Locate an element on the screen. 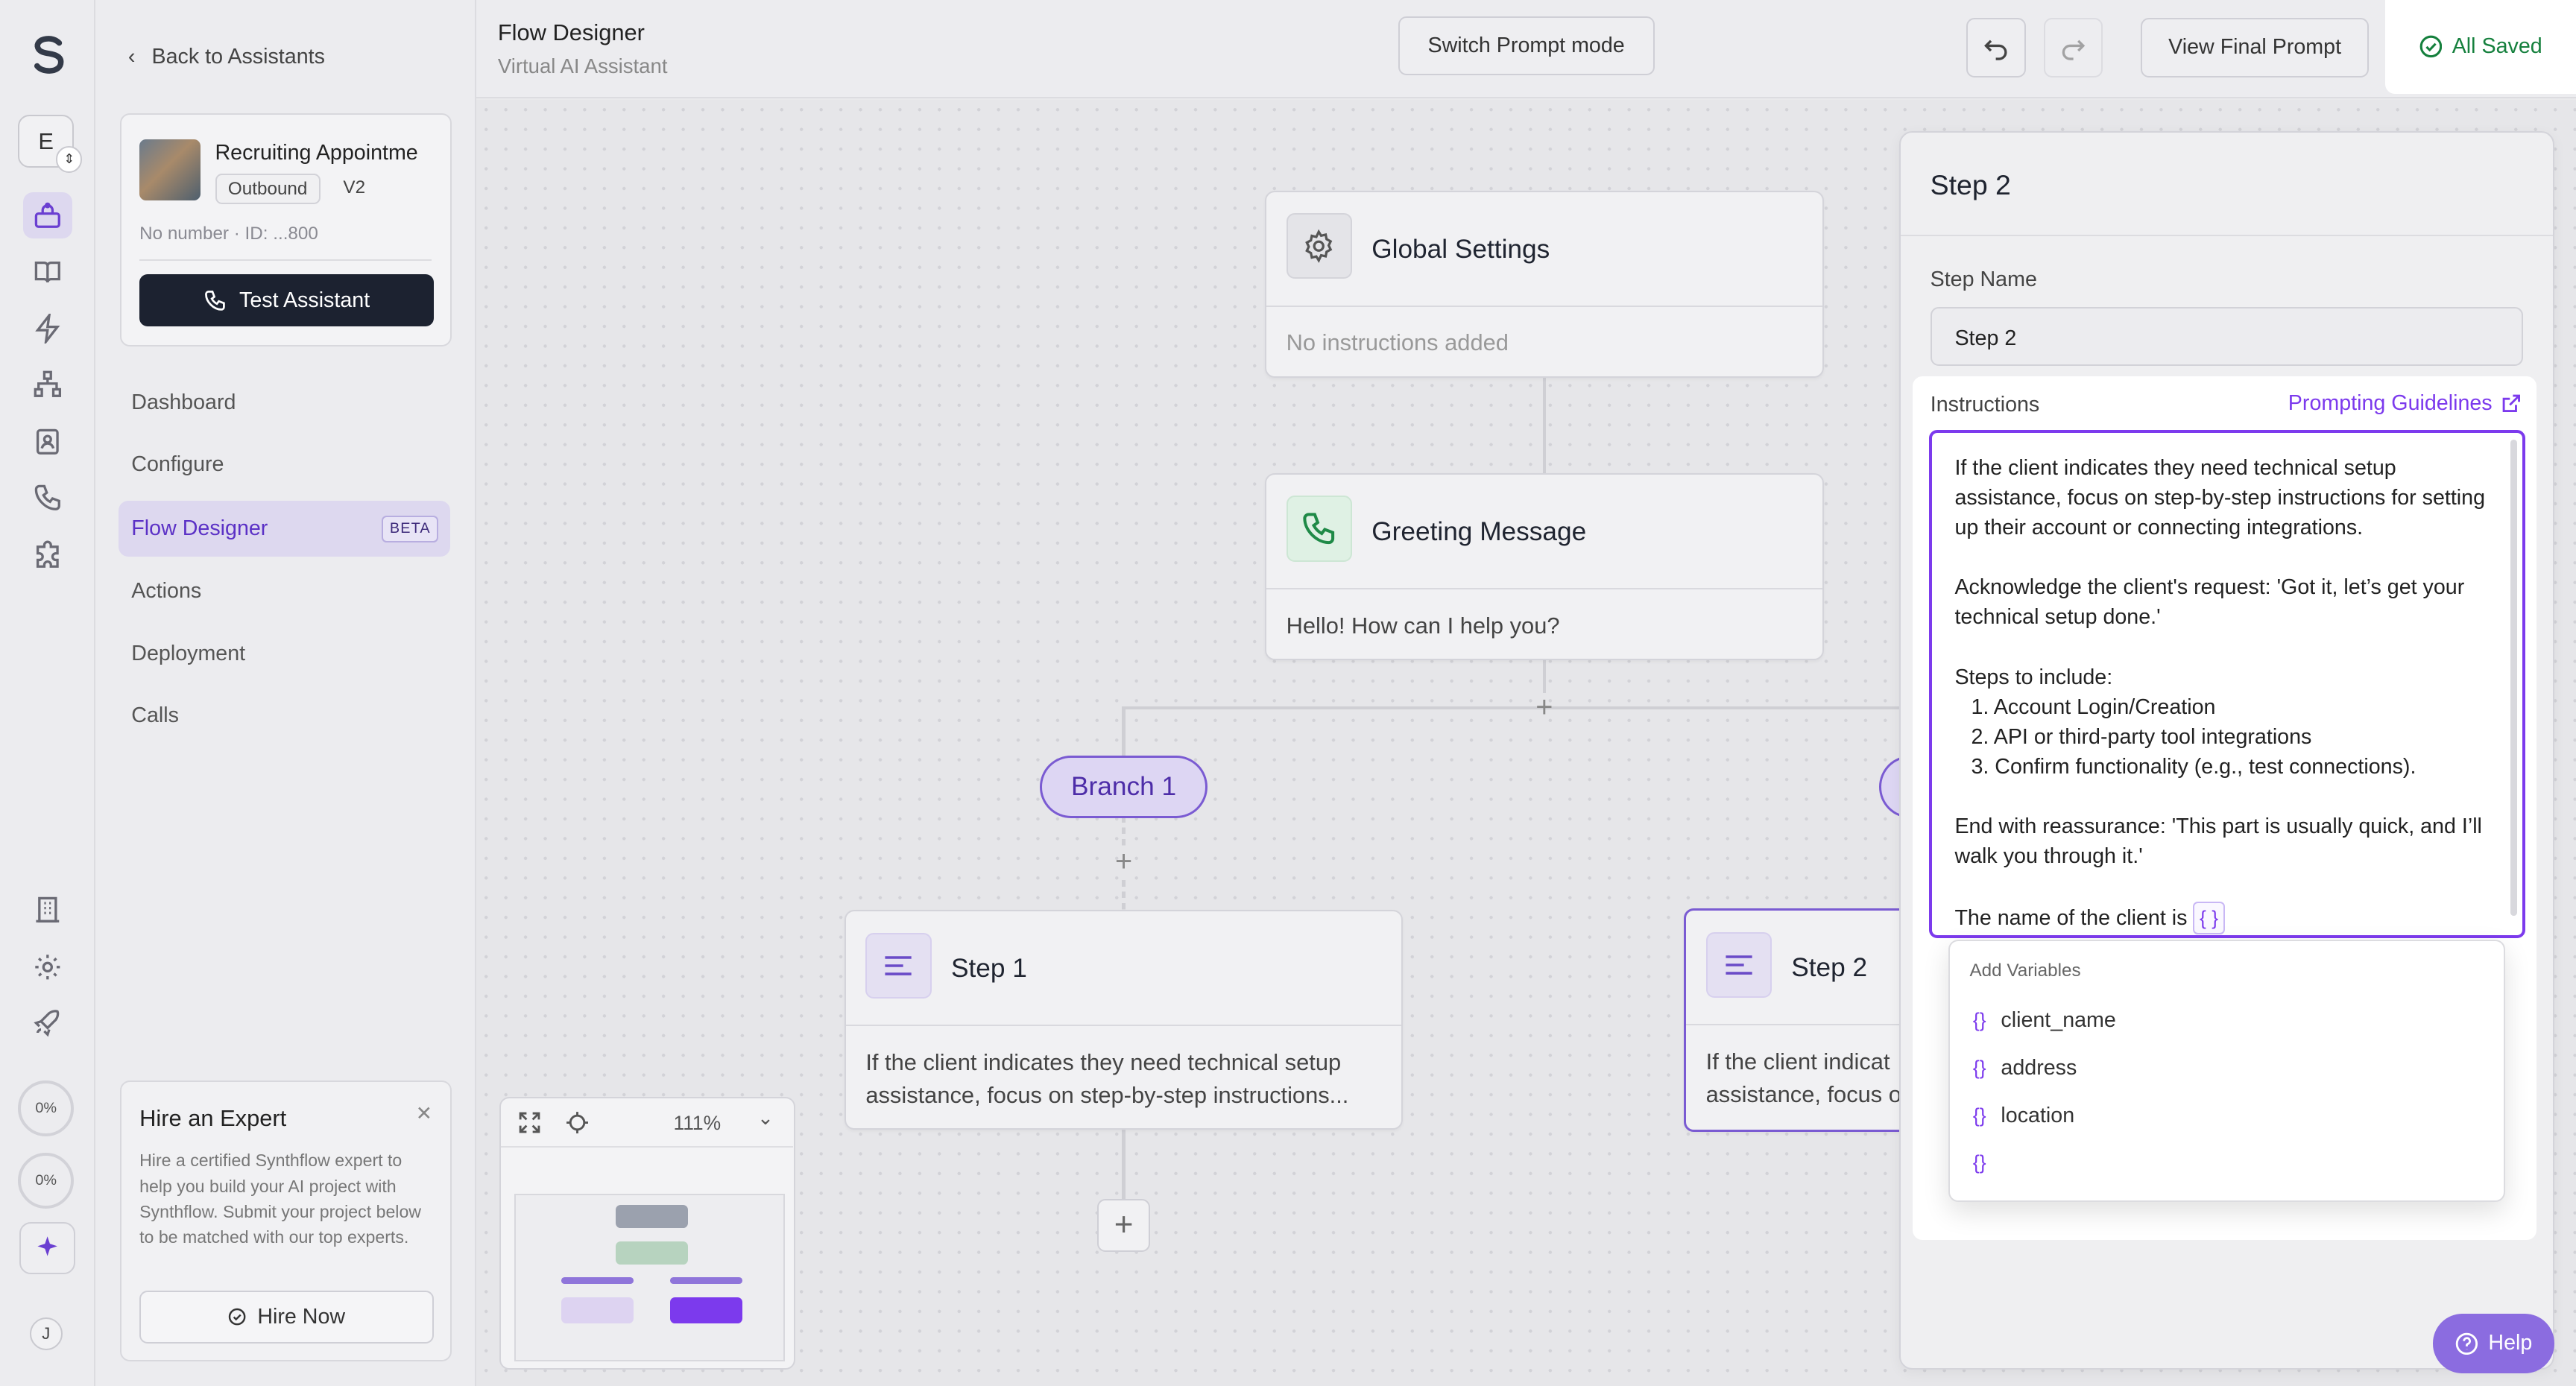 The height and width of the screenshot is (1386, 2576). rocket-icon is located at coordinates (47, 1023).